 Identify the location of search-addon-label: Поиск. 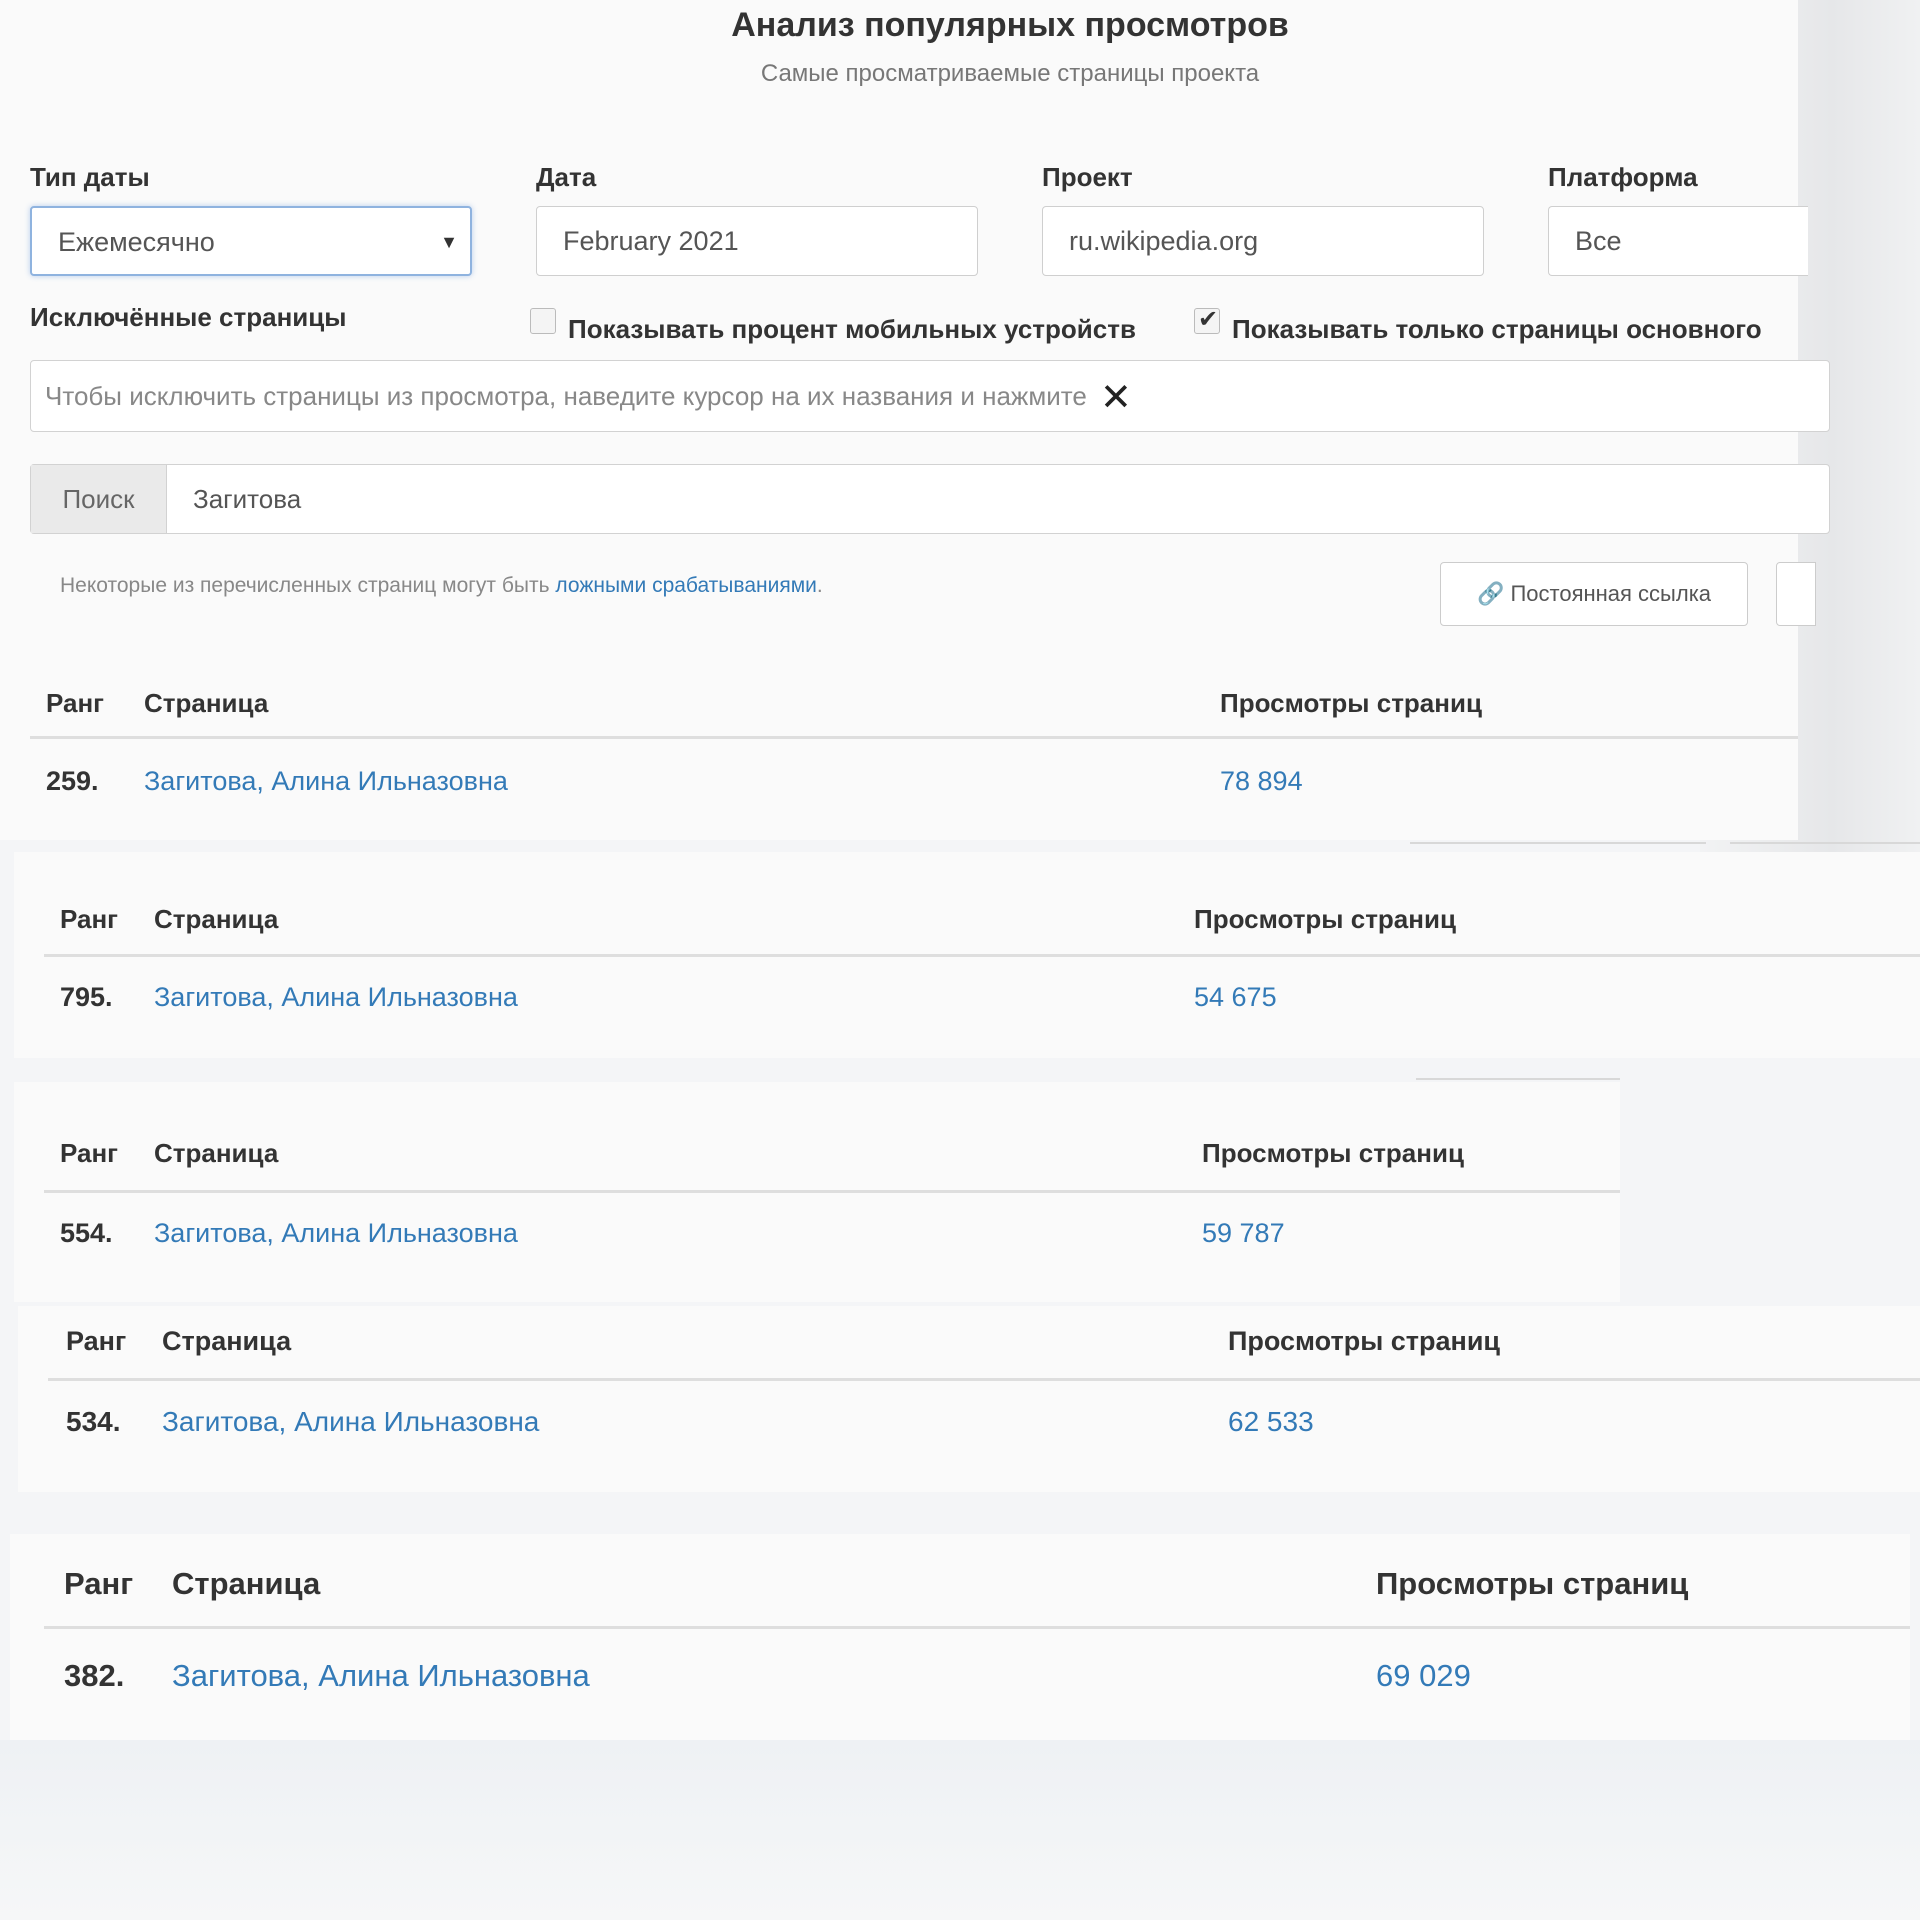
(99, 499).